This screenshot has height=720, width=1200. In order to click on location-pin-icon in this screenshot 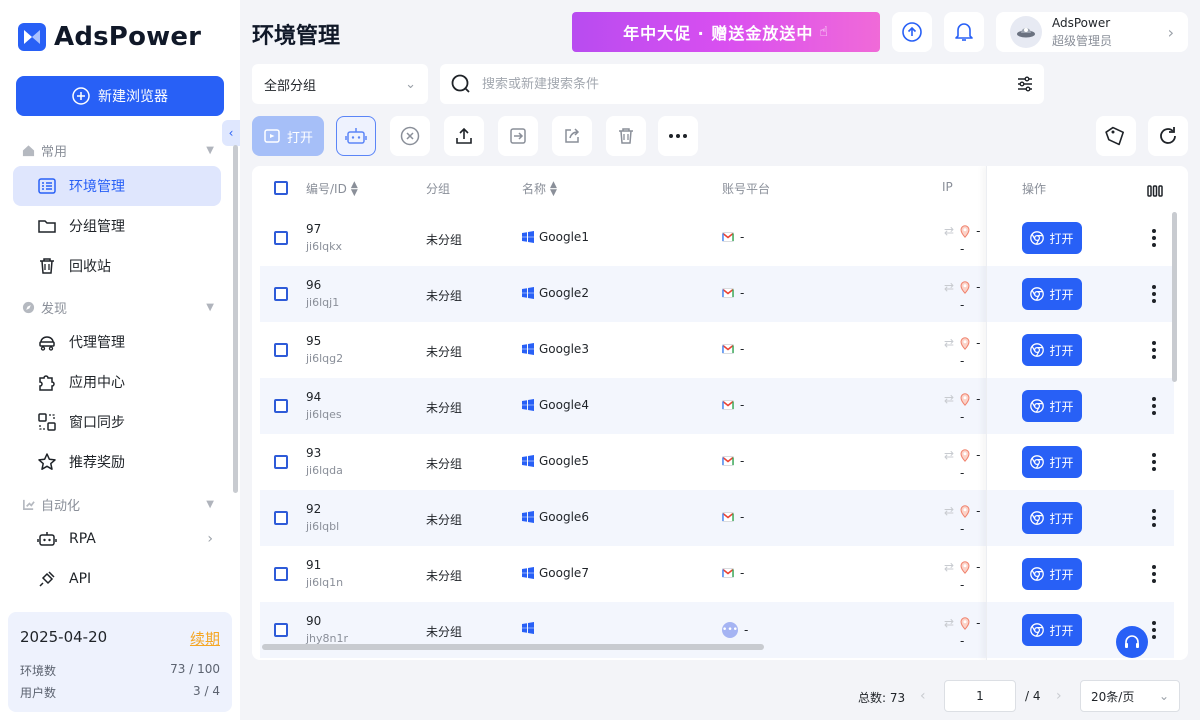, I will do `click(965, 455)`.